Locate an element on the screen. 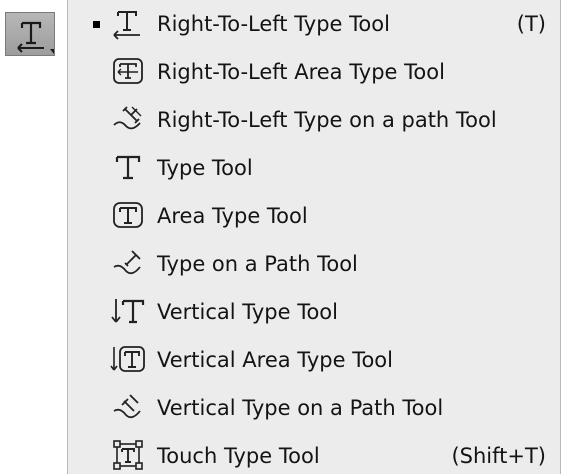  menu-item-right-to-left-type-tool: Right-To-Left Type Tool (T) is located at coordinates (314, 24).